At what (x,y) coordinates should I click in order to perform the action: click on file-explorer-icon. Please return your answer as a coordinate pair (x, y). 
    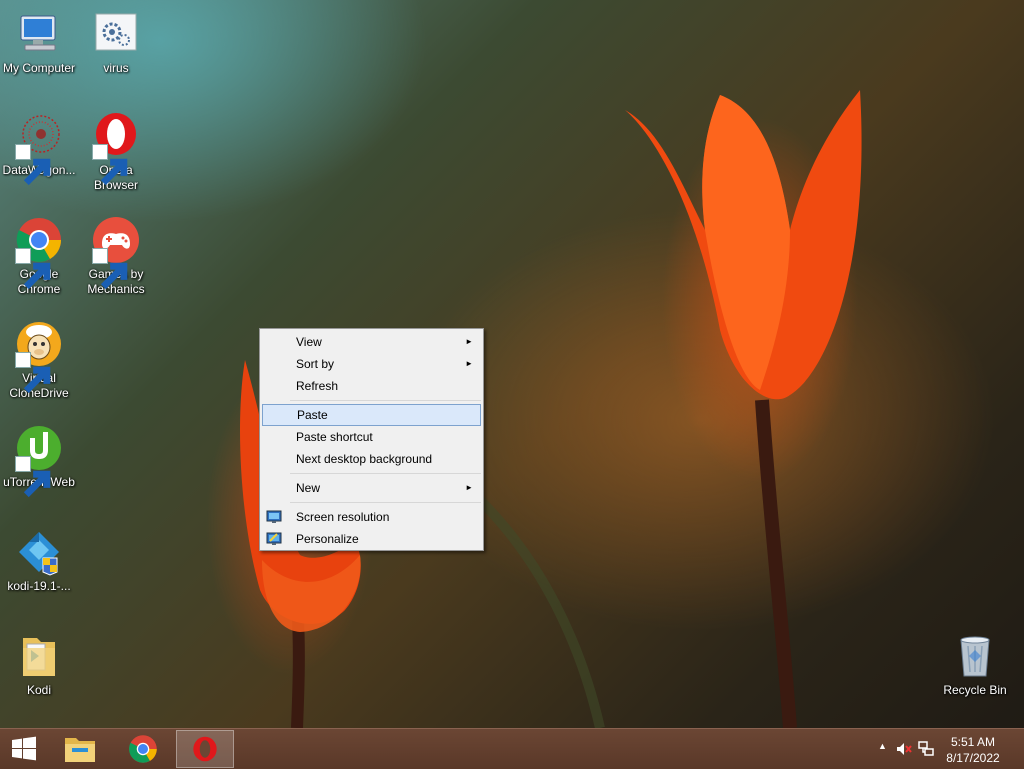
    Looking at the image, I should click on (80, 750).